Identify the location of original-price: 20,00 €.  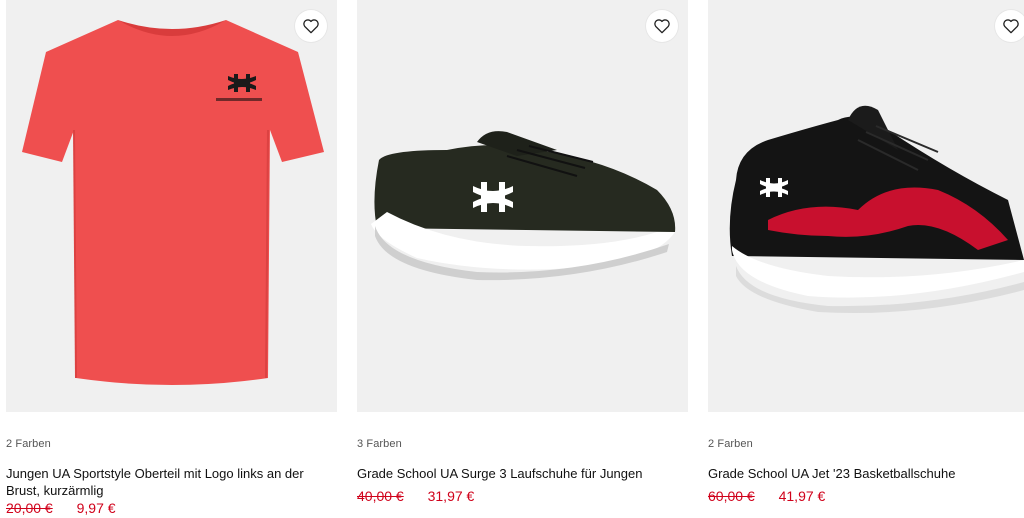
(29, 508).